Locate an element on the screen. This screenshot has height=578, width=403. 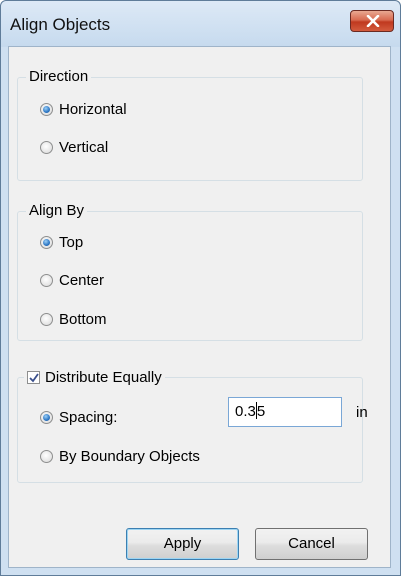
radio-top: Top is located at coordinates (61, 242).